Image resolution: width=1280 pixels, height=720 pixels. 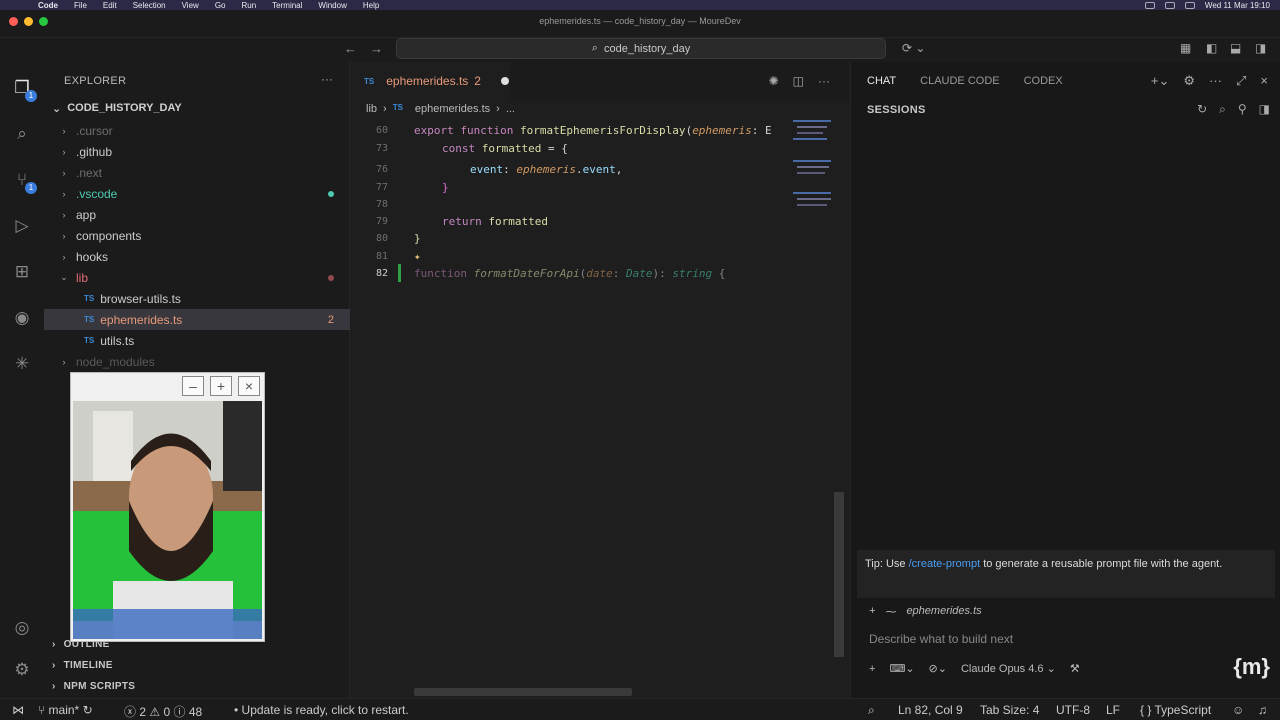 What do you see at coordinates (570, 238) in the screenshot?
I see `code-line: 80 }` at bounding box center [570, 238].